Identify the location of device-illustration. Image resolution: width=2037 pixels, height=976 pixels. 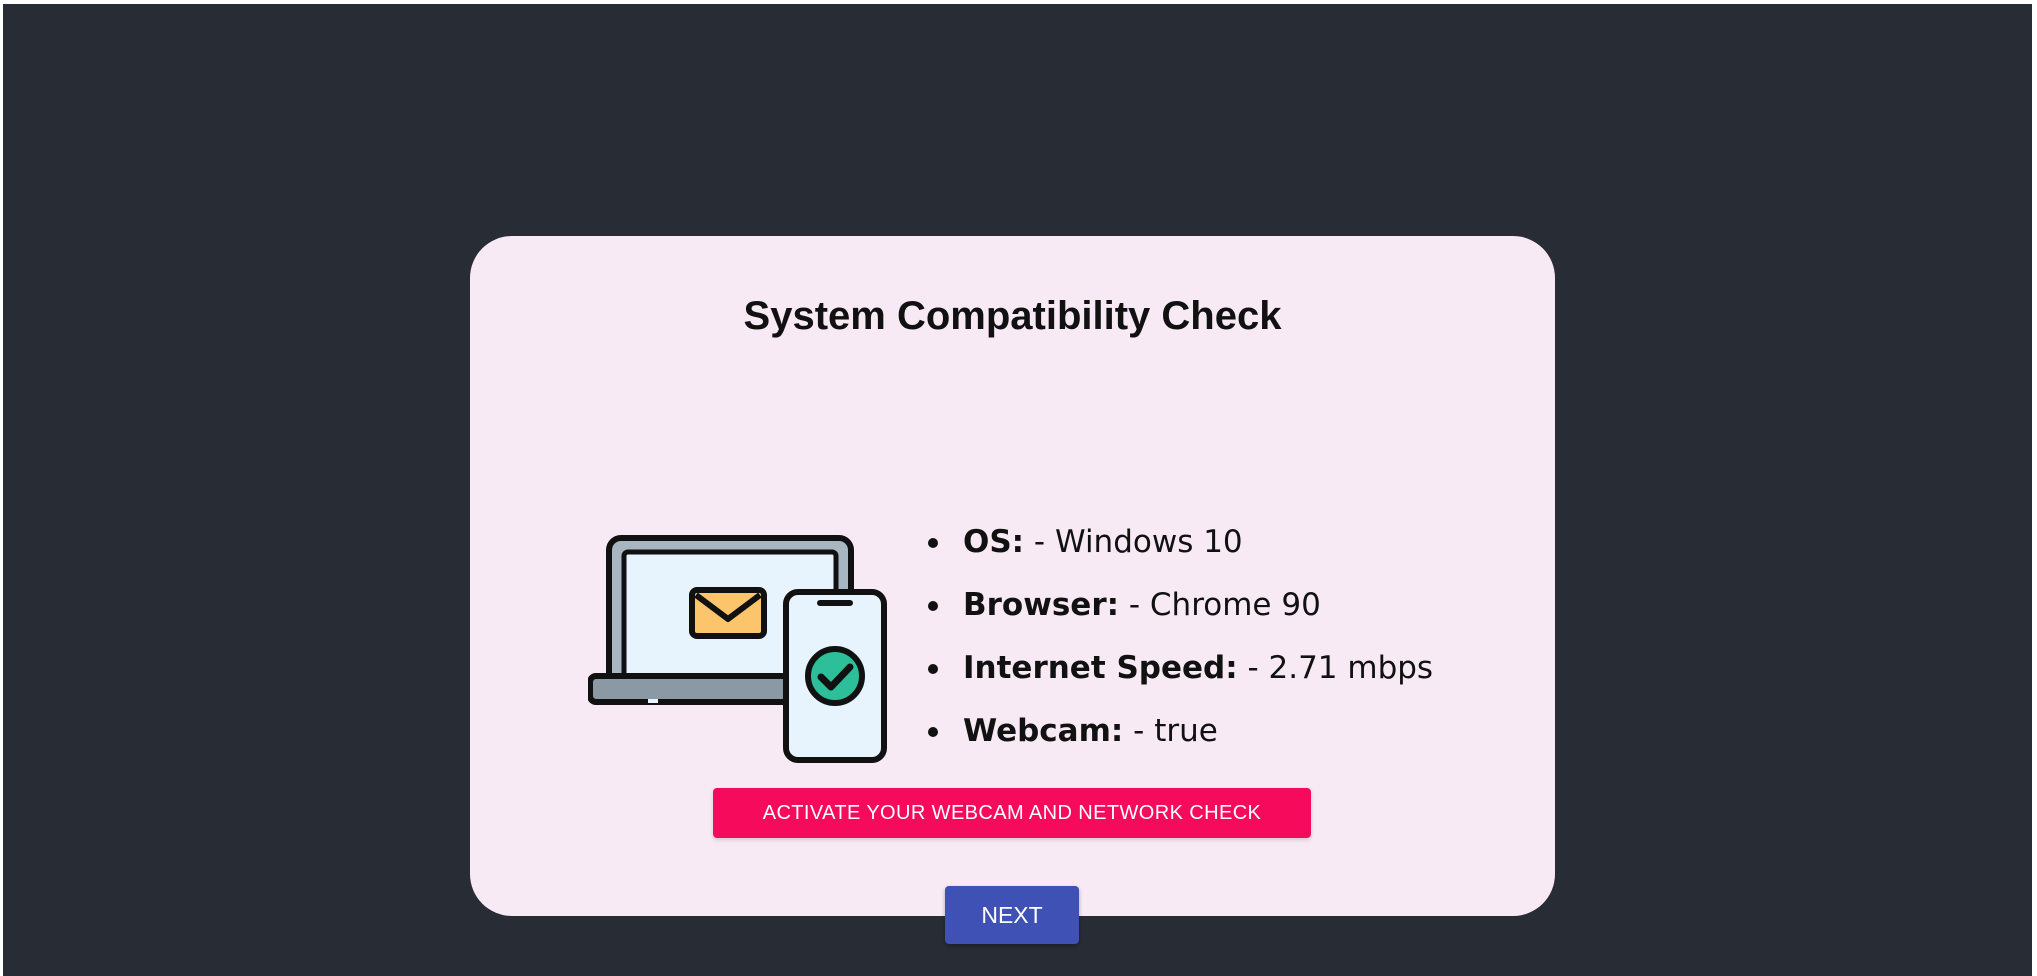
(737, 649).